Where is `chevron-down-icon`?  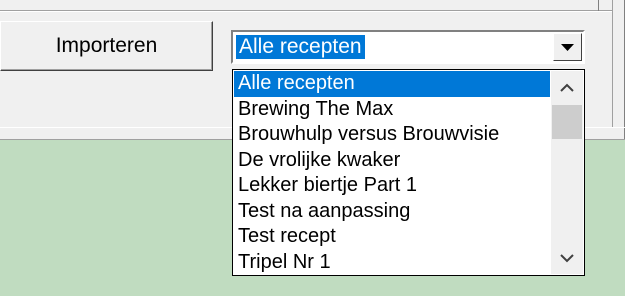
chevron-down-icon is located at coordinates (567, 257).